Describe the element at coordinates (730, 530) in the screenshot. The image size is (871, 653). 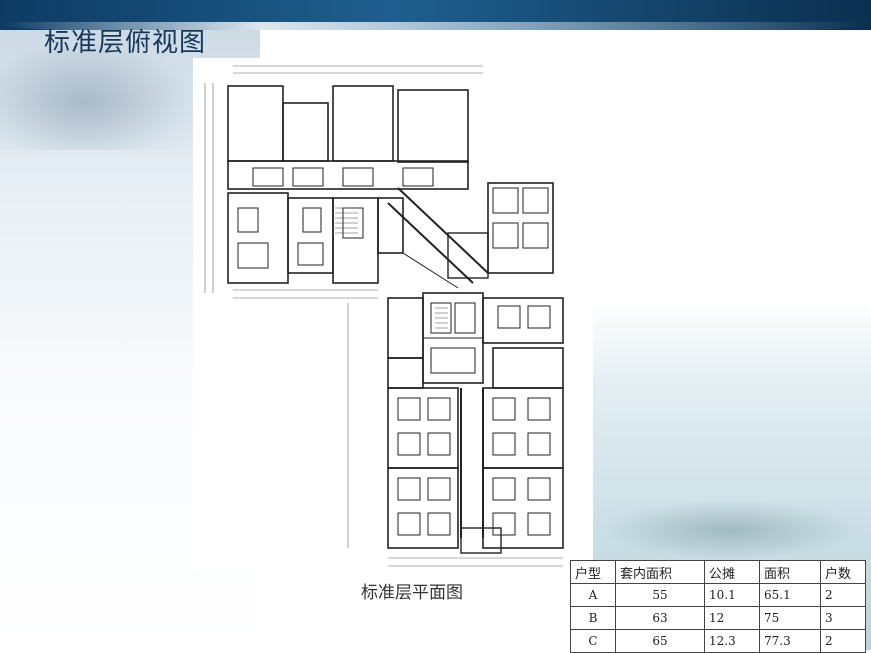
I see `background-conference-table` at that location.